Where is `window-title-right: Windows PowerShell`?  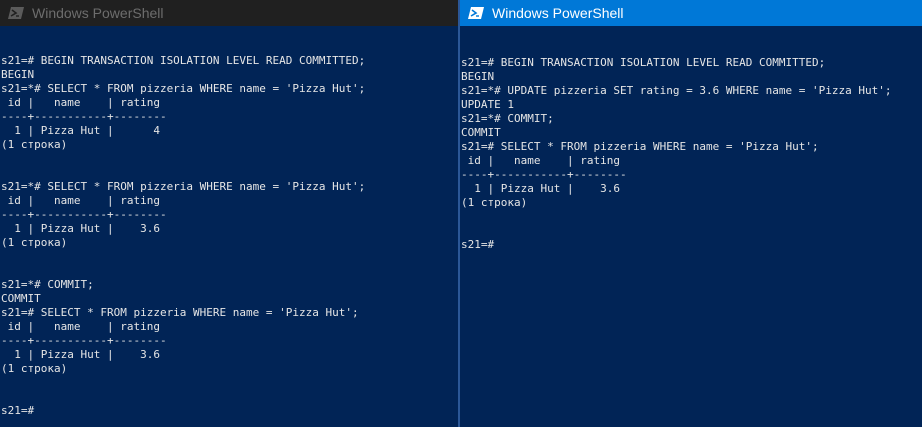 window-title-right: Windows PowerShell is located at coordinates (558, 13).